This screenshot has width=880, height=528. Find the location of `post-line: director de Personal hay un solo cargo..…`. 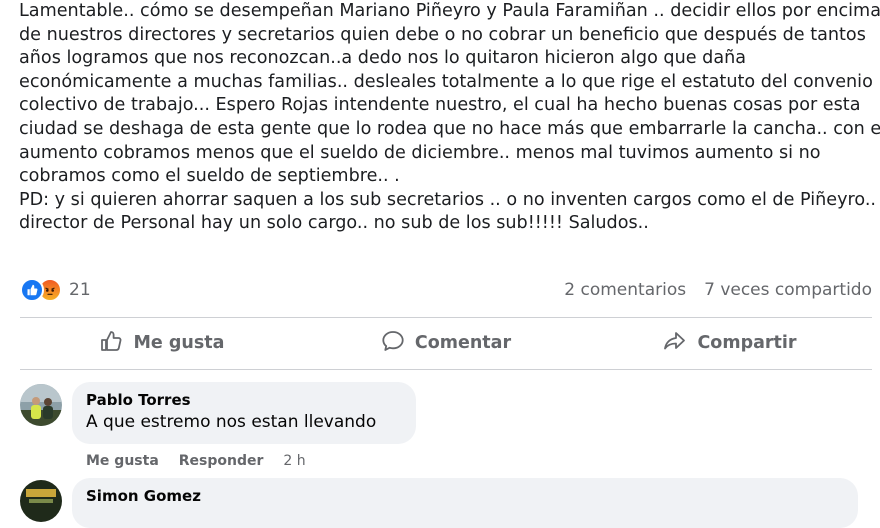

post-line: director de Personal hay un solo cargo..… is located at coordinates (334, 223).